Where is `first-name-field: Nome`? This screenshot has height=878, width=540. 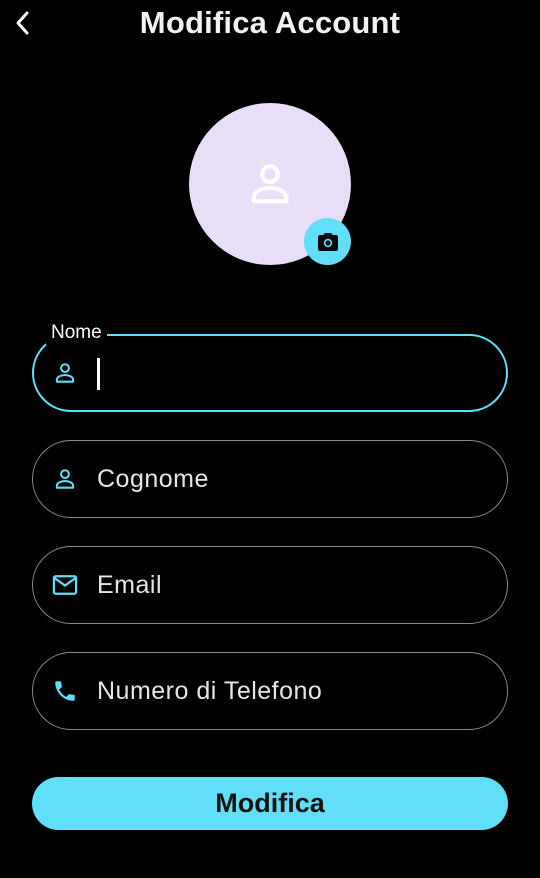 first-name-field: Nome is located at coordinates (270, 366).